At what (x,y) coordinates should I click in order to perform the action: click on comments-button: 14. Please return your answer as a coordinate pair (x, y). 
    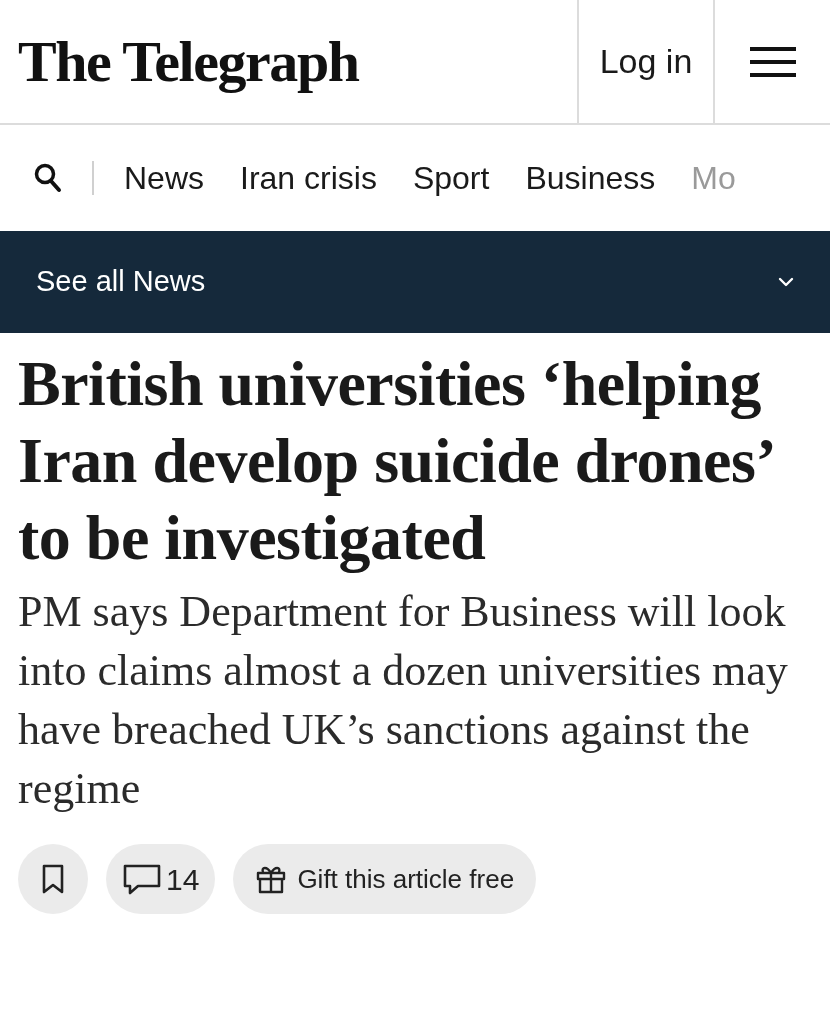
    Looking at the image, I should click on (161, 879).